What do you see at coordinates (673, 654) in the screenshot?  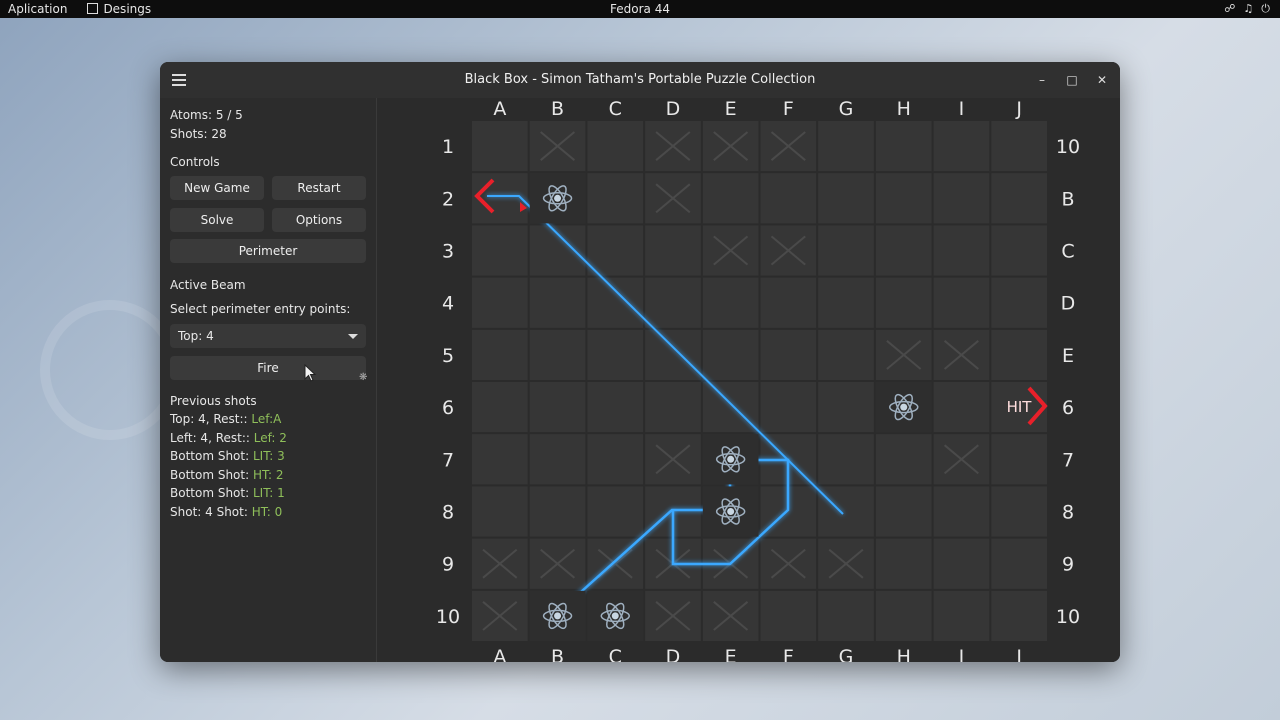 I see `column-label-bottom: D` at bounding box center [673, 654].